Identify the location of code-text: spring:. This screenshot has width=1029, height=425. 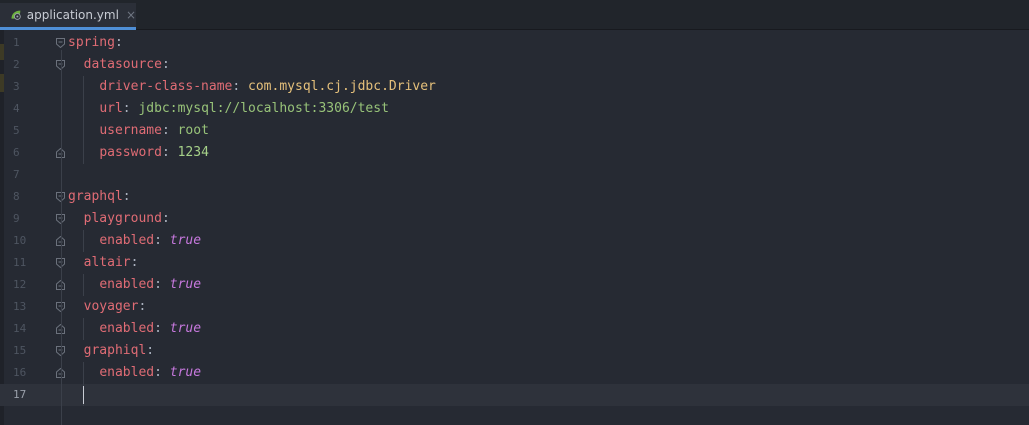
(95, 43).